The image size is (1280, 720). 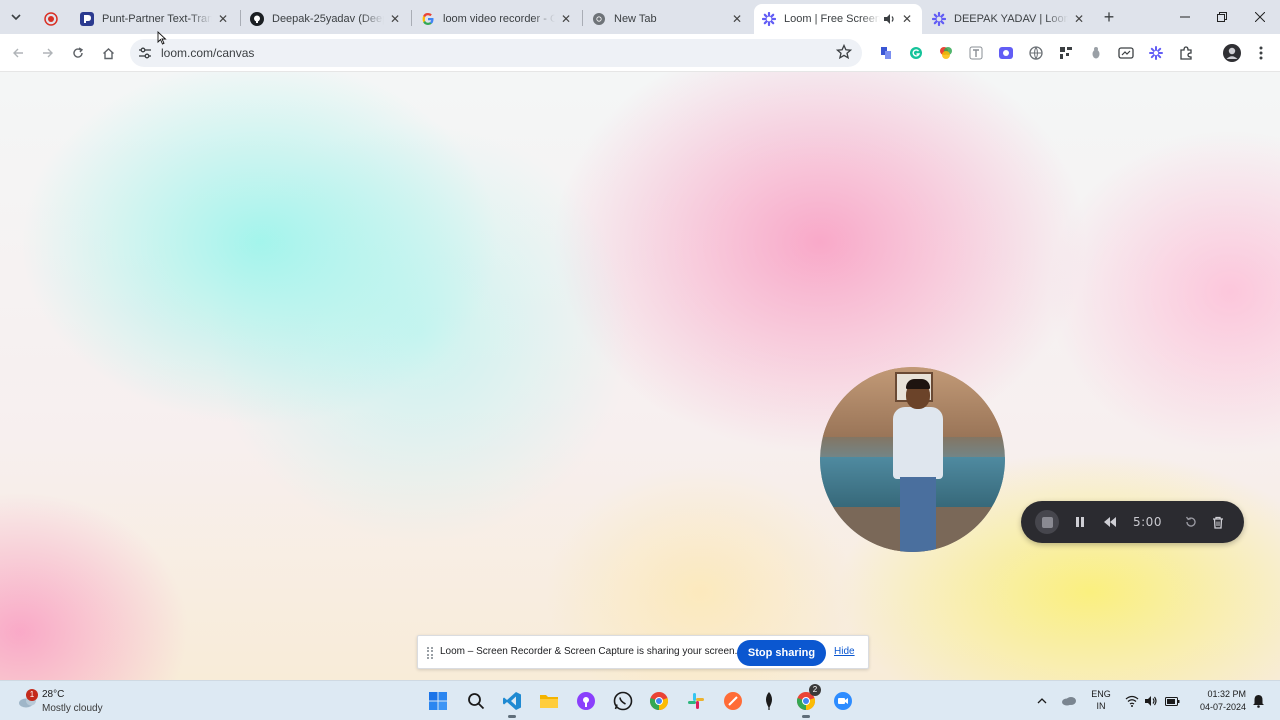 I want to click on profile-avatar, so click(x=1232, y=53).